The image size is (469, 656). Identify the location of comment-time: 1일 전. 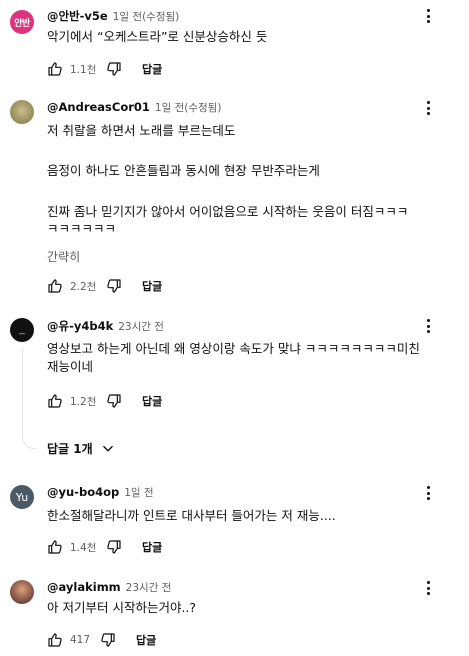
(138, 492).